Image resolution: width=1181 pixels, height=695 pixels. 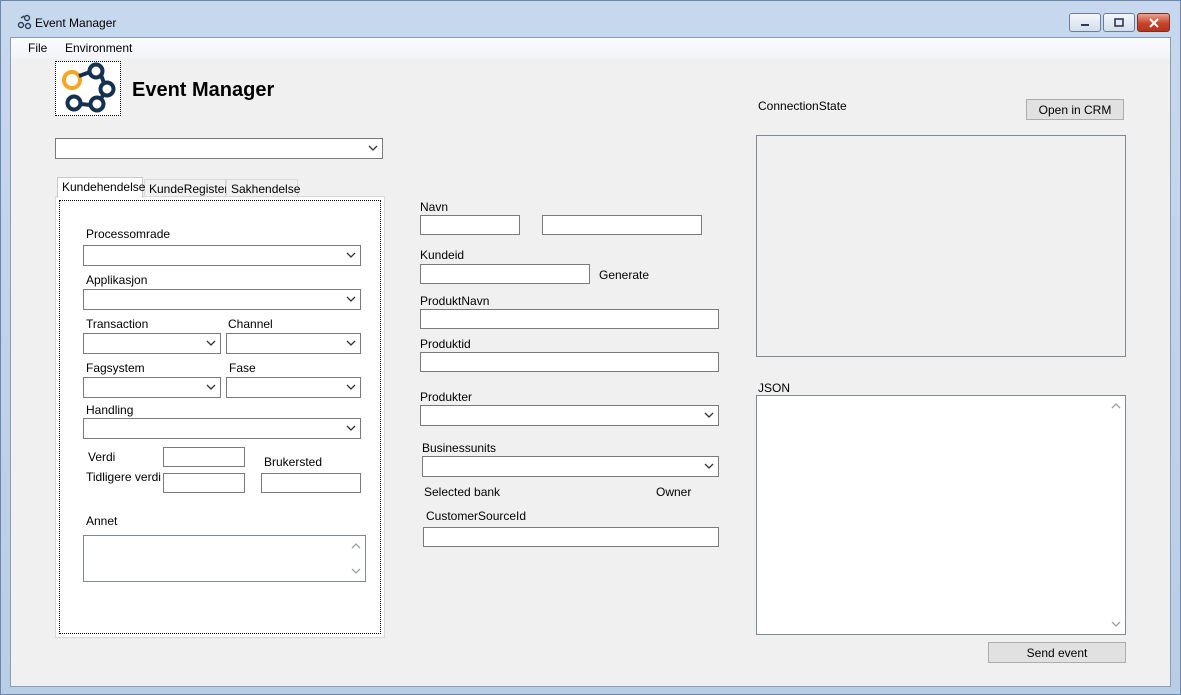 I want to click on transaction-label: Transaction, so click(x=117, y=324).